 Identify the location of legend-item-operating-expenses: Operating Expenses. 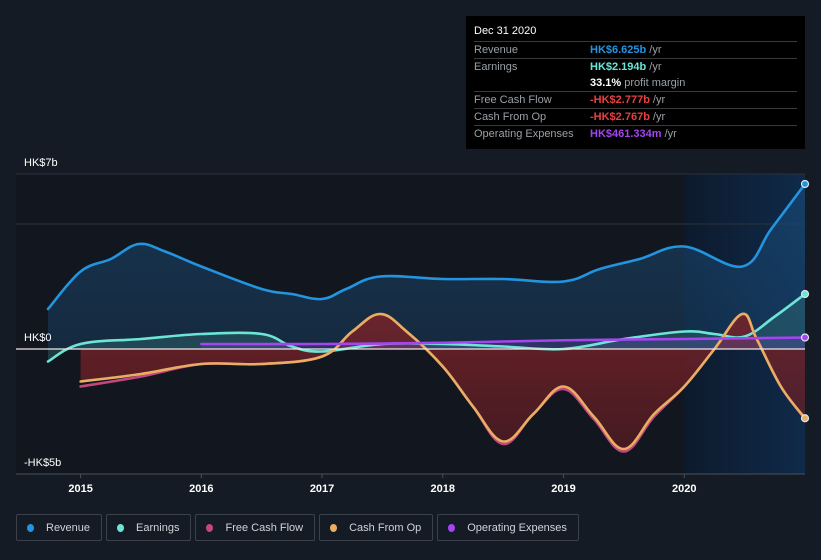
(508, 527).